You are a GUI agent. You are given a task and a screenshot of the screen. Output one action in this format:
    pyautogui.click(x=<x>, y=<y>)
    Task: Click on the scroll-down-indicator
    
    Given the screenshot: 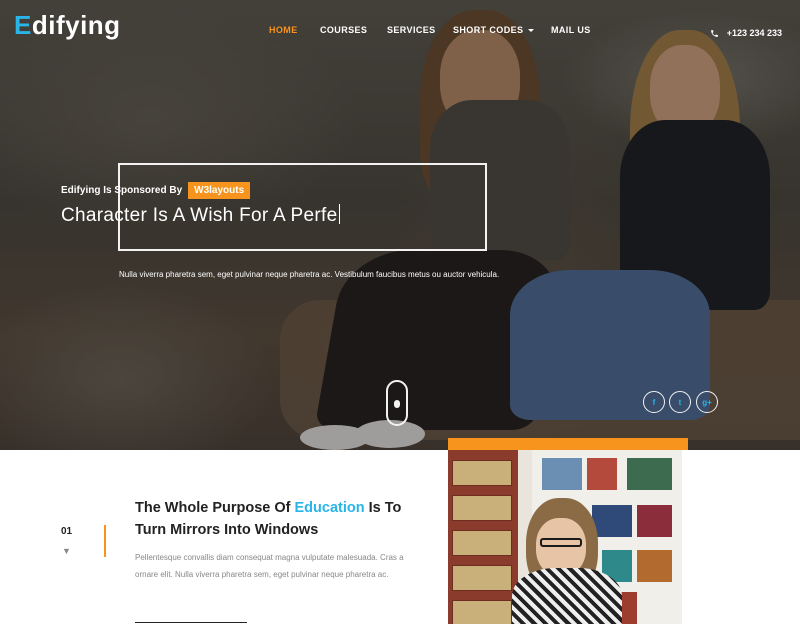 What is the action you would take?
    pyautogui.click(x=397, y=403)
    